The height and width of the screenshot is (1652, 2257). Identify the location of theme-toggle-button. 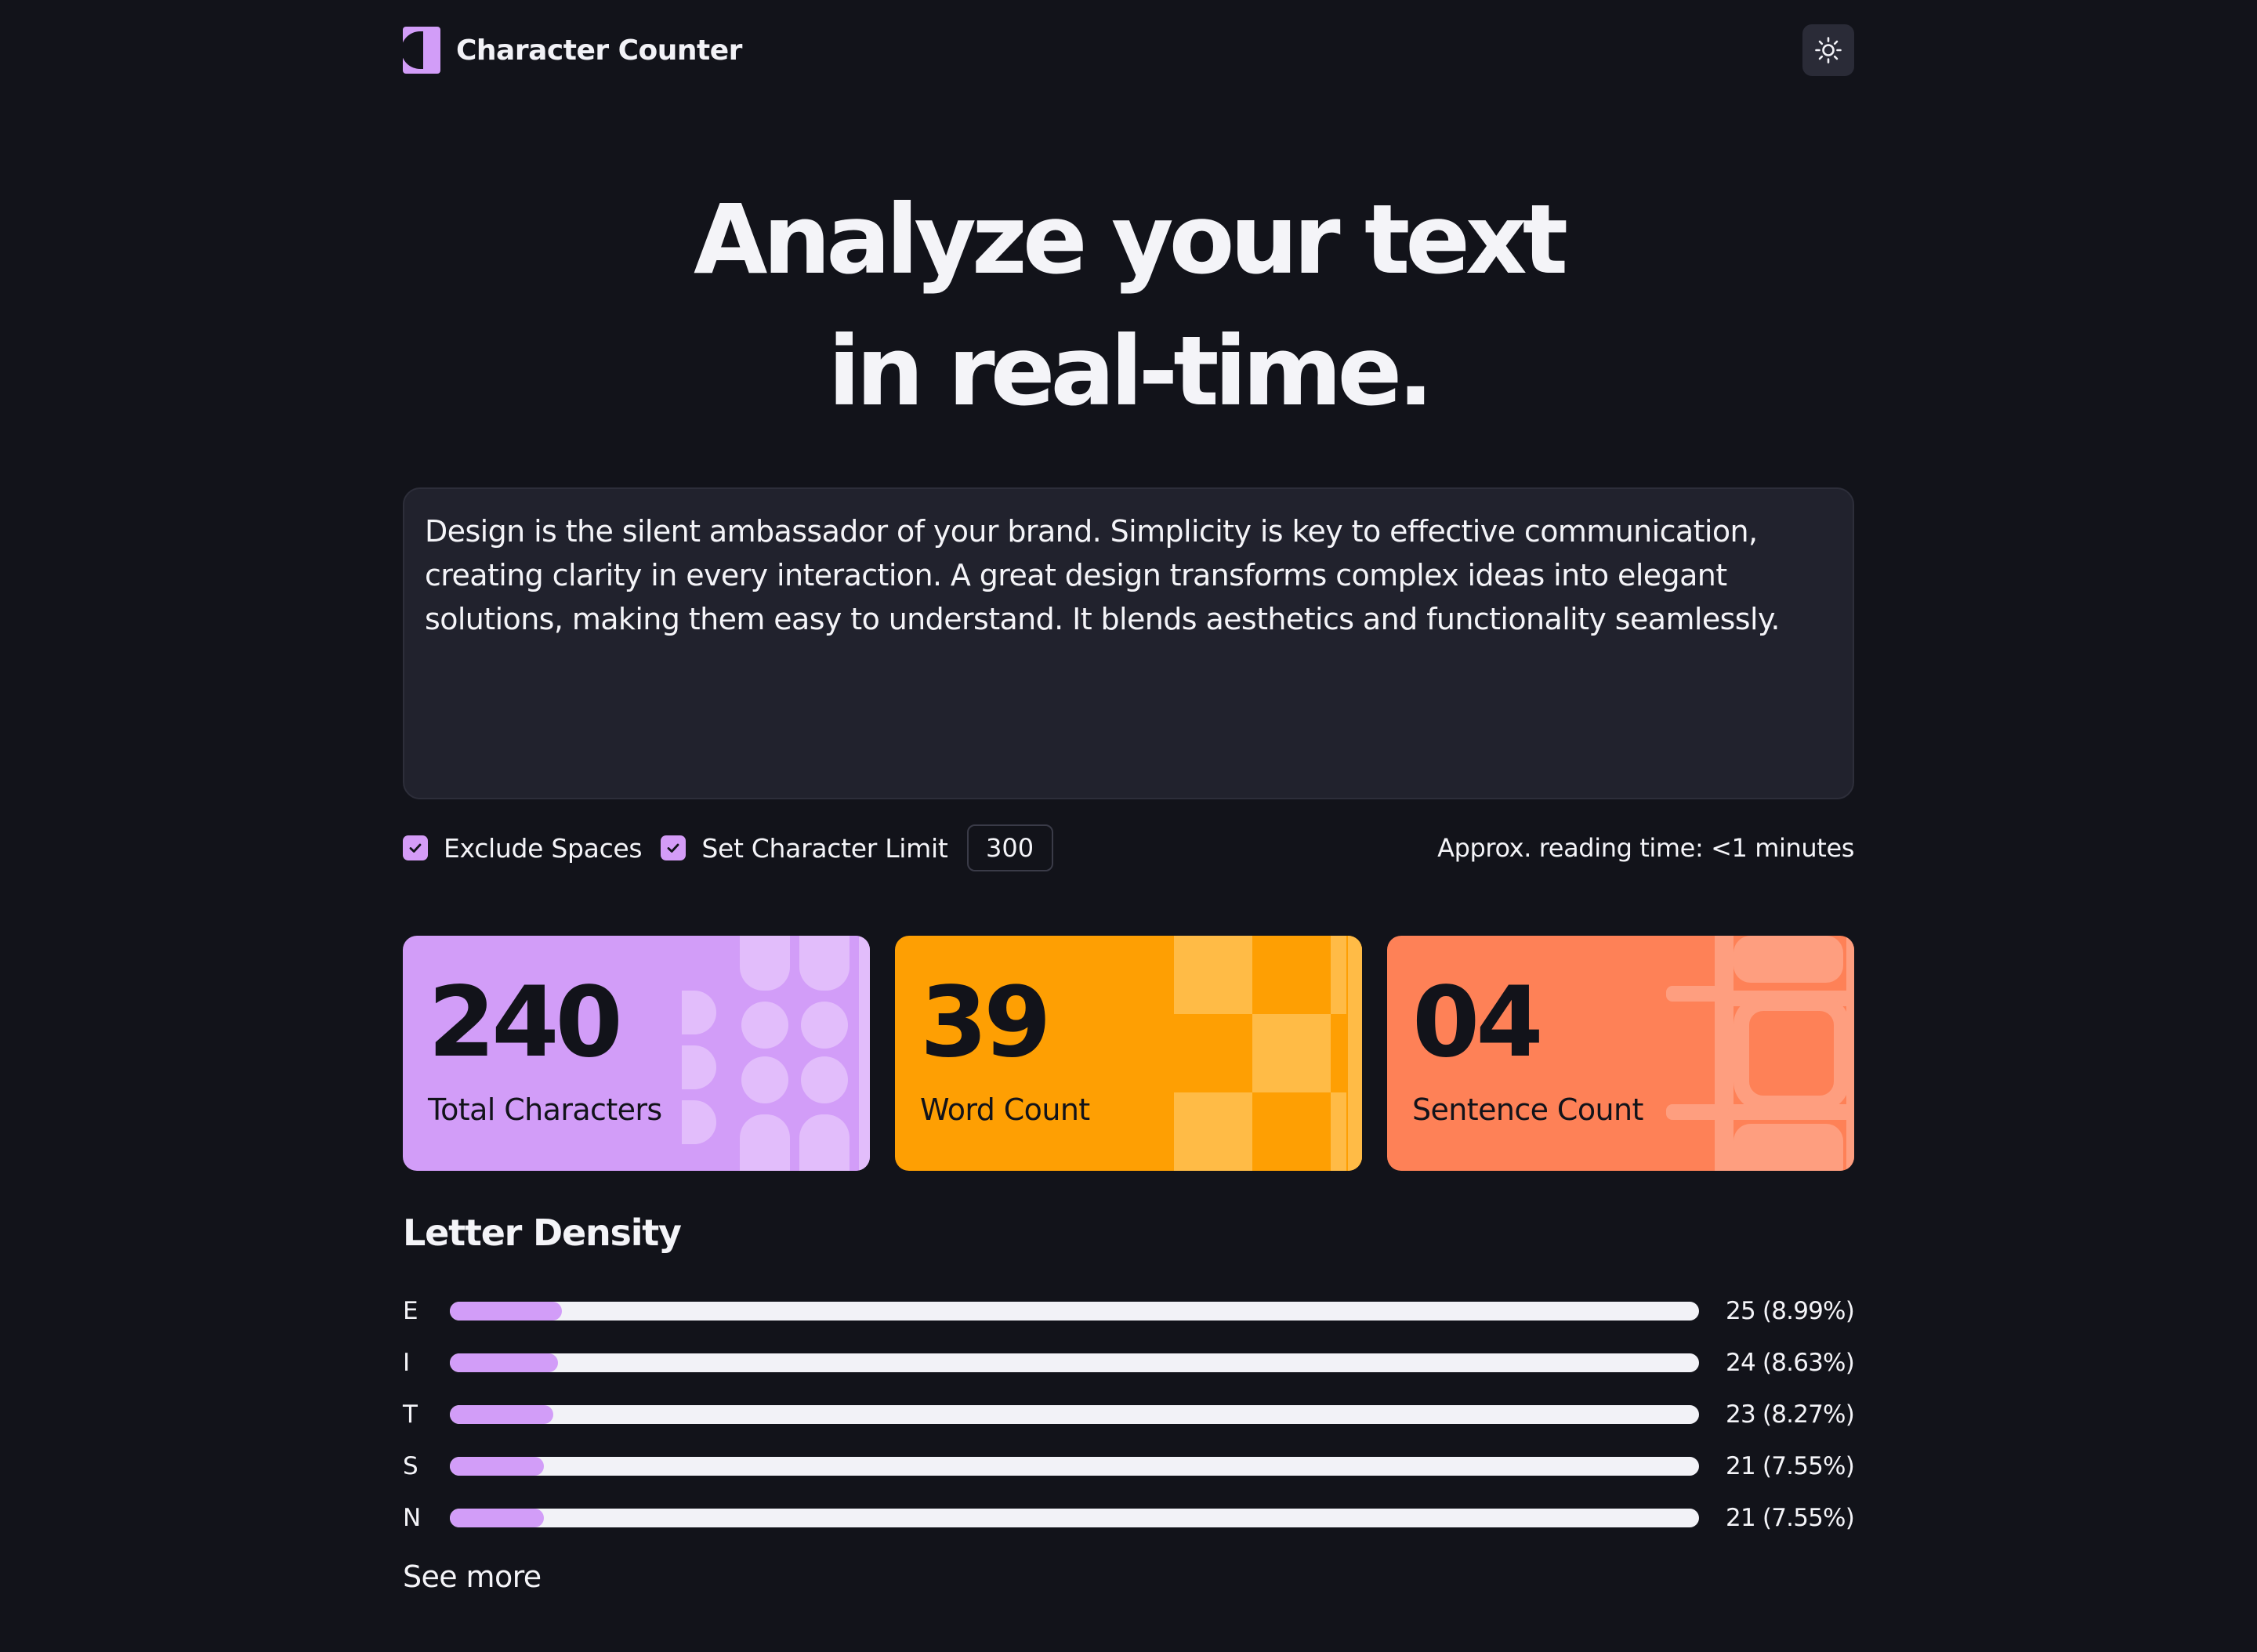
(1828, 50).